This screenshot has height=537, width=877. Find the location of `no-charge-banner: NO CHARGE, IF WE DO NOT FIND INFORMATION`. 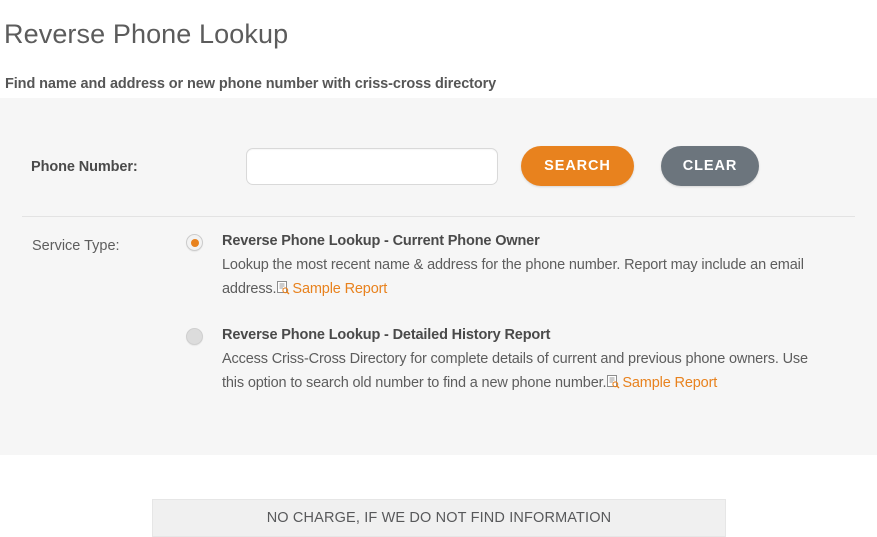

no-charge-banner: NO CHARGE, IF WE DO NOT FIND INFORMATION is located at coordinates (439, 518).